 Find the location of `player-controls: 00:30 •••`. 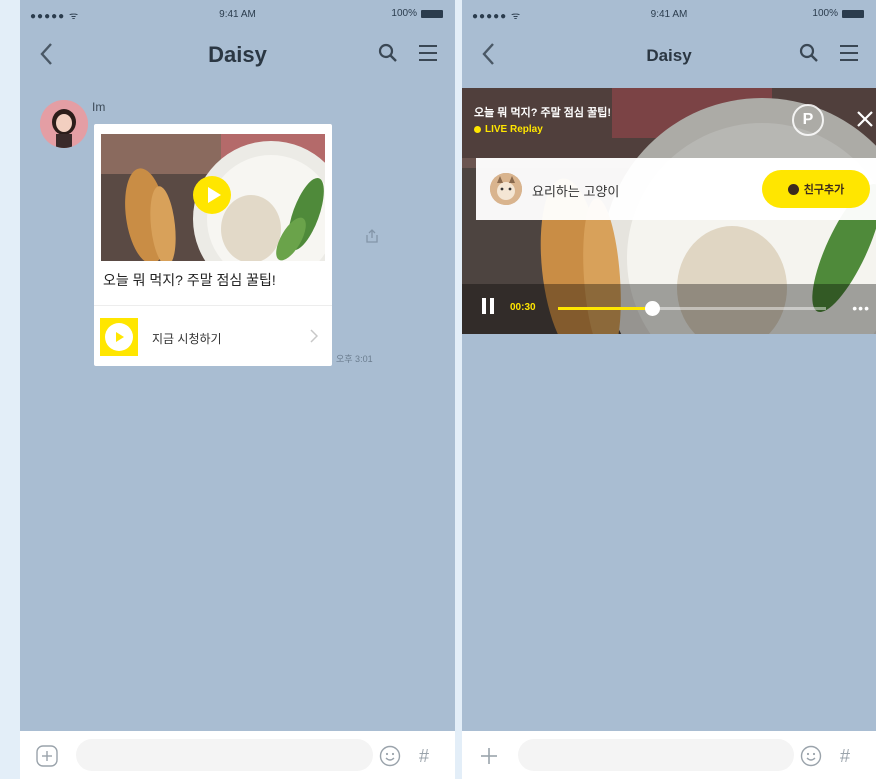

player-controls: 00:30 ••• is located at coordinates (669, 308).